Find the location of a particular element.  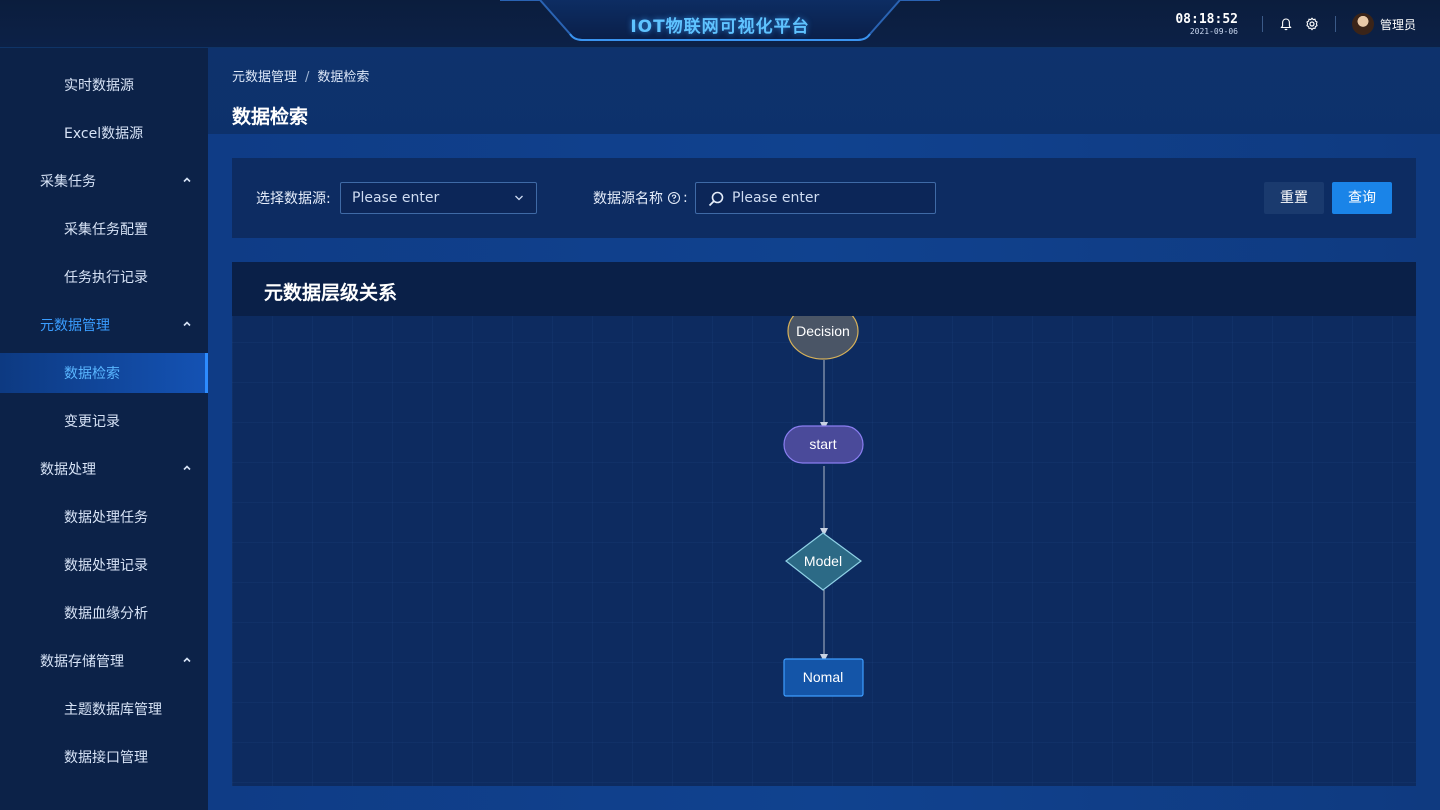

source-name-input: Please enter is located at coordinates (815, 198).